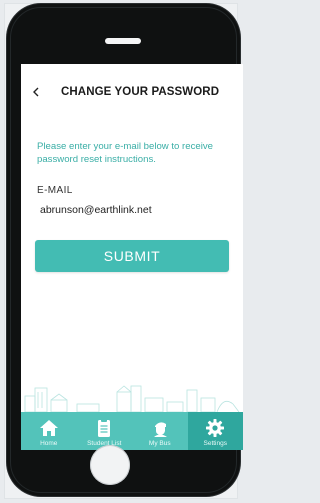  I want to click on submit-button: SUBMIT, so click(132, 256).